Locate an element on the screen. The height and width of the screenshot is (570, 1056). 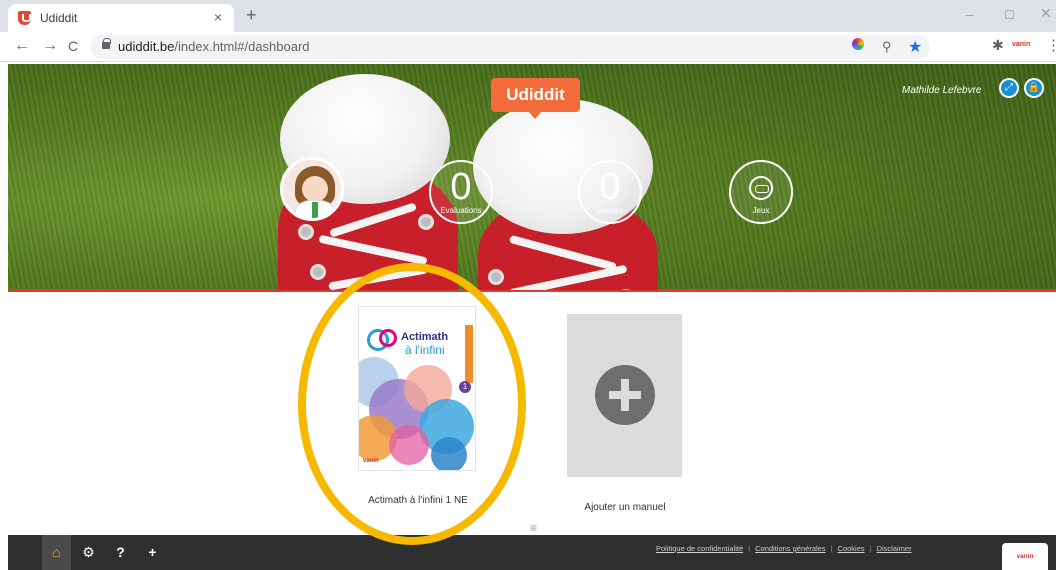
terms-link: Conditions générales is located at coordinates (790, 548).